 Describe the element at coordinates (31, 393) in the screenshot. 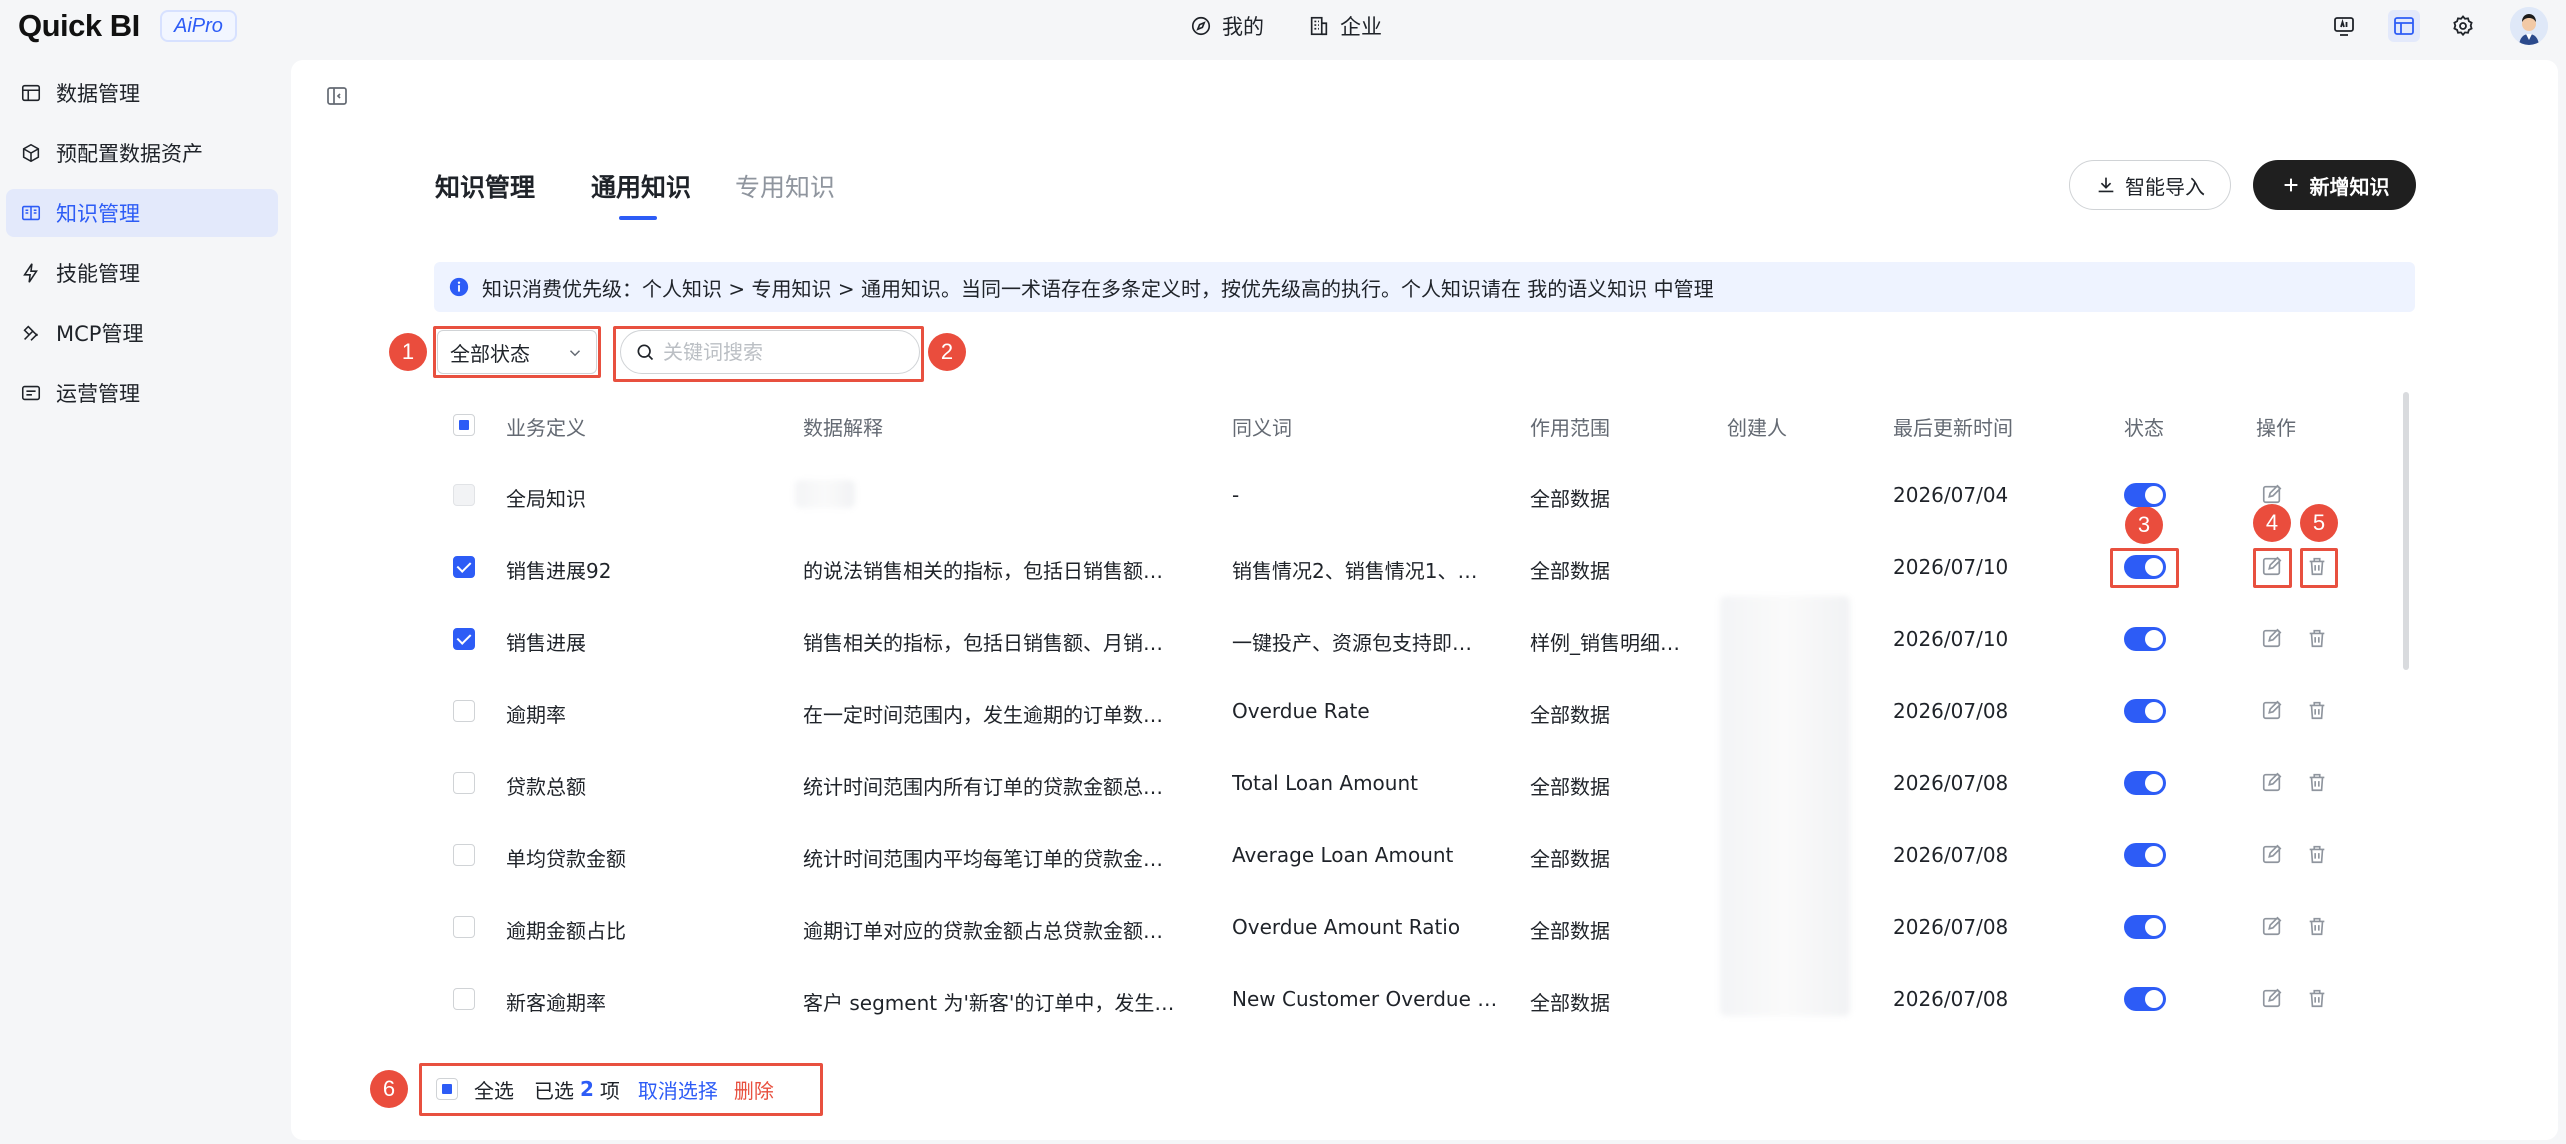

I see `operations-icon` at that location.